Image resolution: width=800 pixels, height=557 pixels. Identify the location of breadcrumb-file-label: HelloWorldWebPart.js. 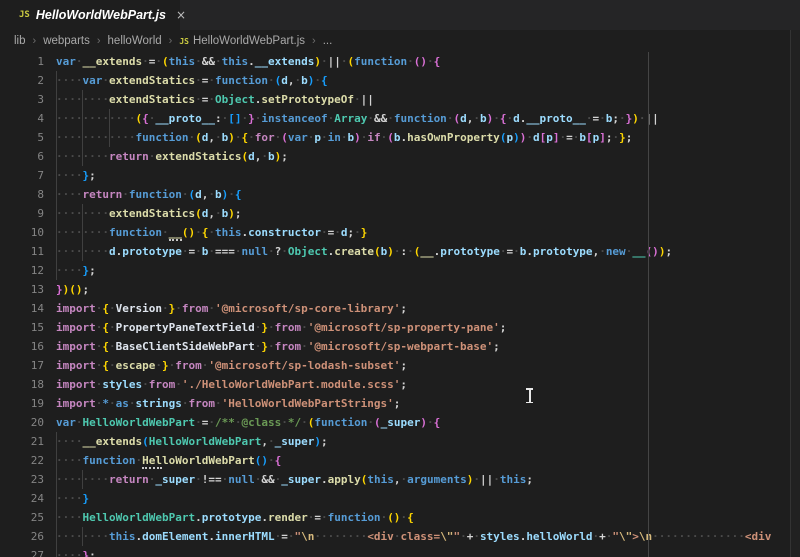
(249, 41).